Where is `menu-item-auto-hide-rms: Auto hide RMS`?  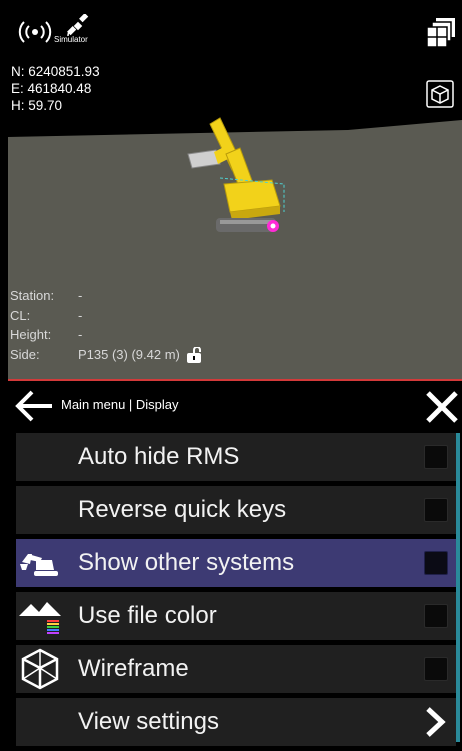
menu-item-auto-hide-rms: Auto hide RMS is located at coordinates (236, 457).